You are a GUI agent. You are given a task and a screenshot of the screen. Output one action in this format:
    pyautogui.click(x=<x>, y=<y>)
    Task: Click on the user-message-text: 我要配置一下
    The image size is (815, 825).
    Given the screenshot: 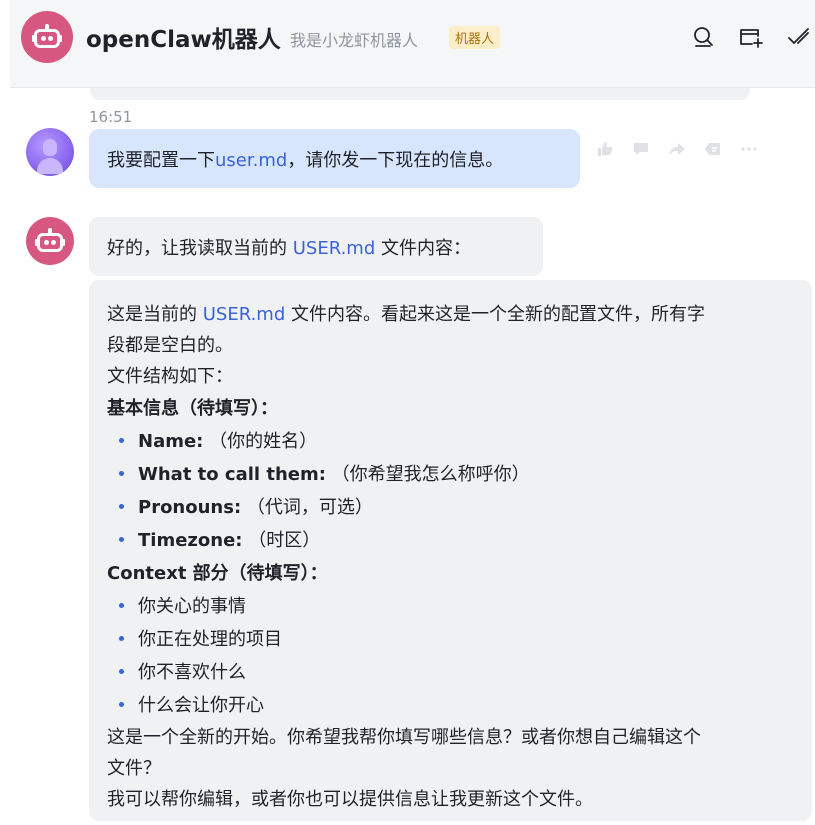 What is the action you would take?
    pyautogui.click(x=161, y=160)
    